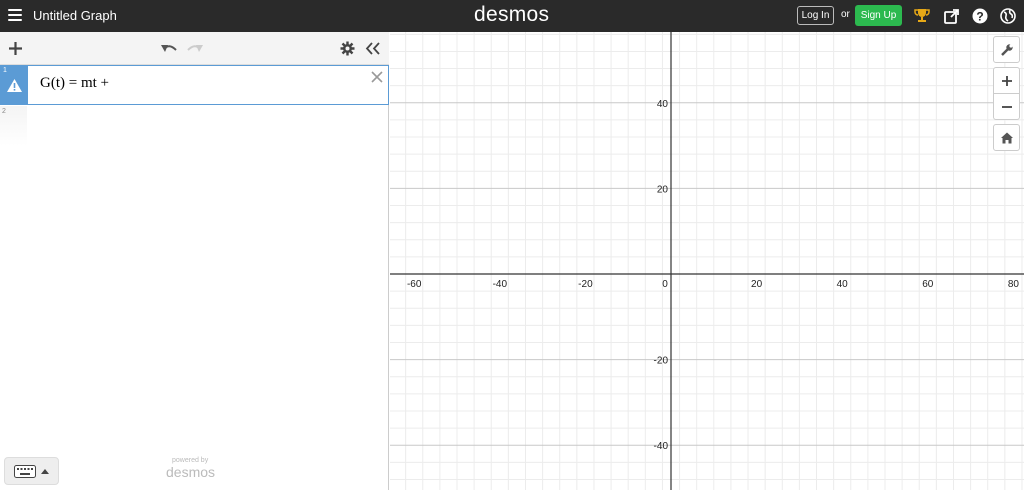 Image resolution: width=1024 pixels, height=490 pixels. Describe the element at coordinates (194, 85) in the screenshot. I see `expression-item: 1 G(t) = mt +` at that location.